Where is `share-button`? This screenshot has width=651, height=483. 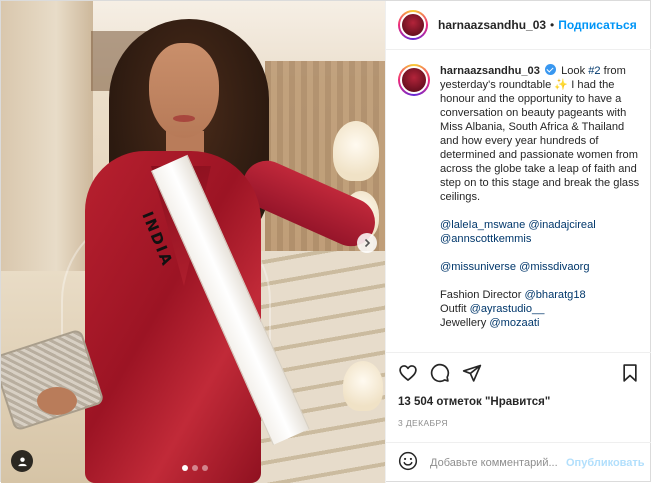 share-button is located at coordinates (472, 373).